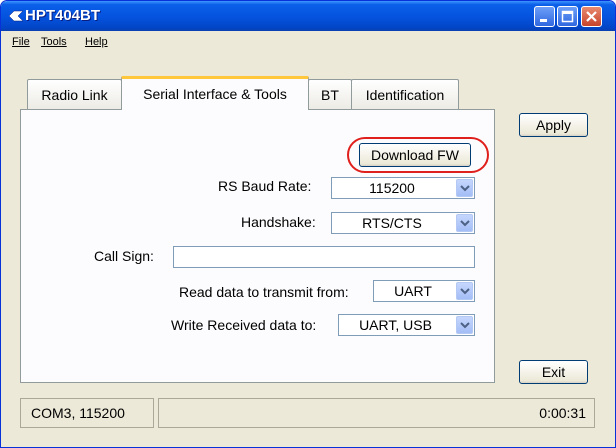  Describe the element at coordinates (415, 155) in the screenshot. I see `download-fw-button: Download FW` at that location.